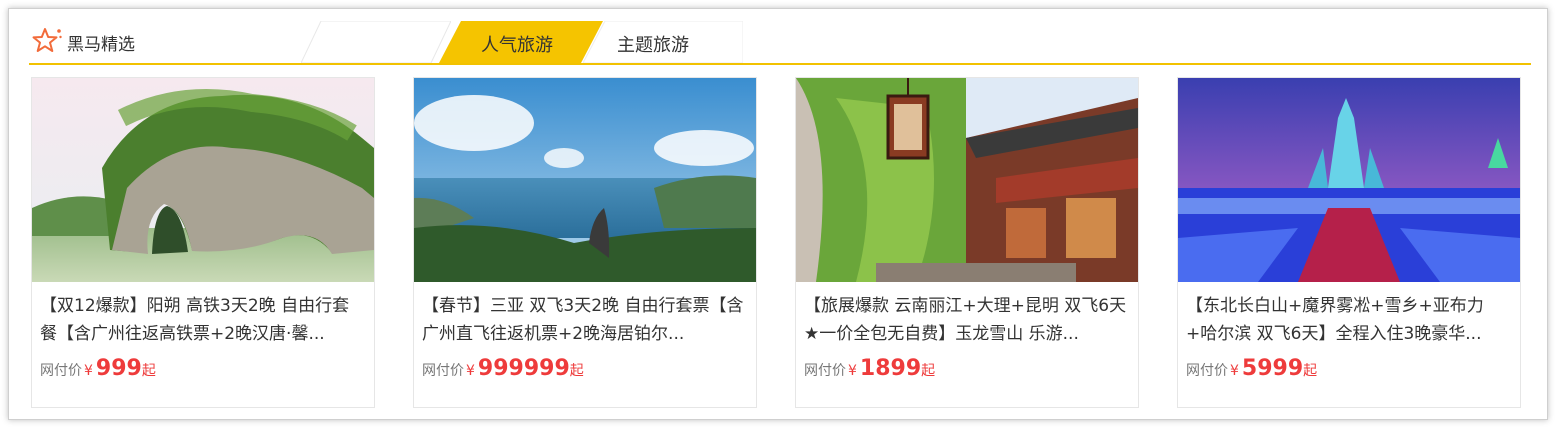  Describe the element at coordinates (101, 45) in the screenshot. I see `brand-label: 黑马精选` at that location.